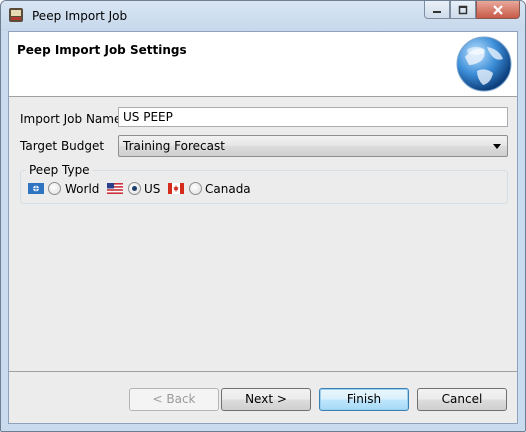 This screenshot has width=526, height=432. What do you see at coordinates (54, 188) in the screenshot?
I see `radio-world` at bounding box center [54, 188].